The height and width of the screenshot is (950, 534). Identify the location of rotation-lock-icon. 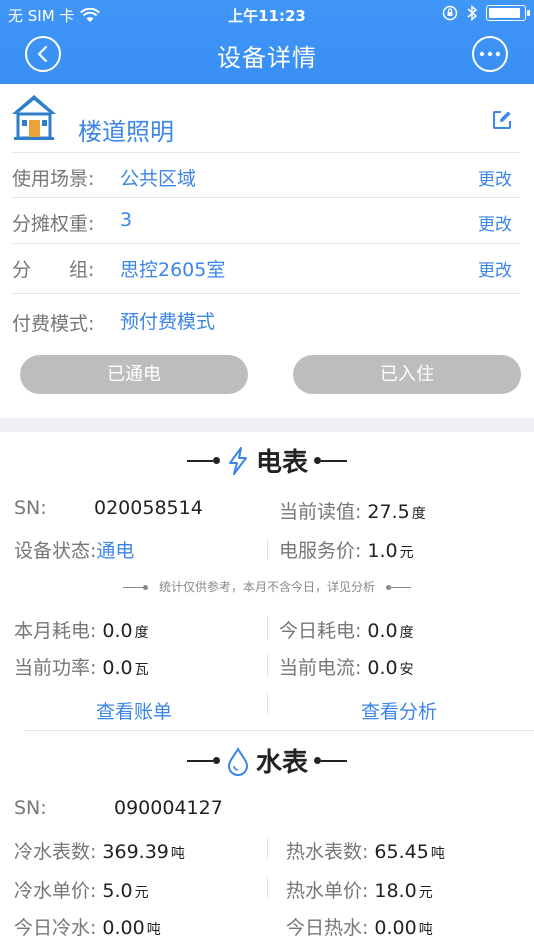
(450, 13).